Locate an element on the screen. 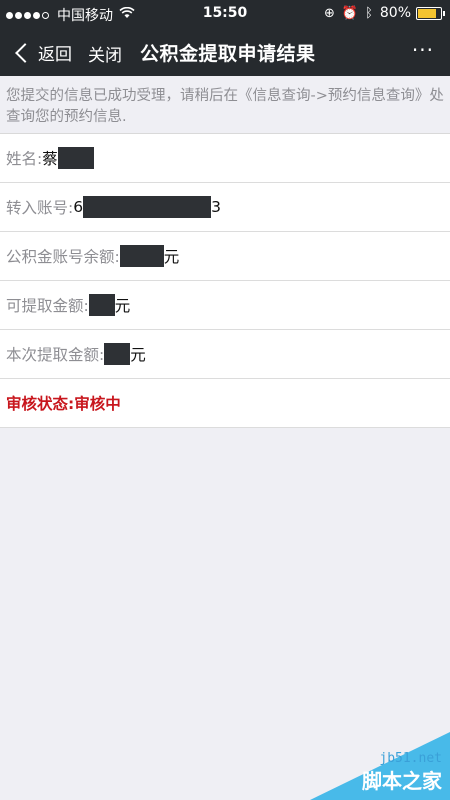  bluetooth-icon: ᛒ is located at coordinates (369, 13).